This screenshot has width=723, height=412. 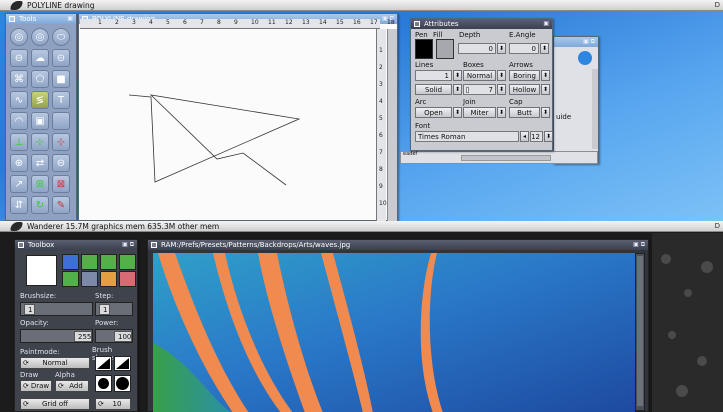 I want to click on box-width-field: 7, so click(x=479, y=89).